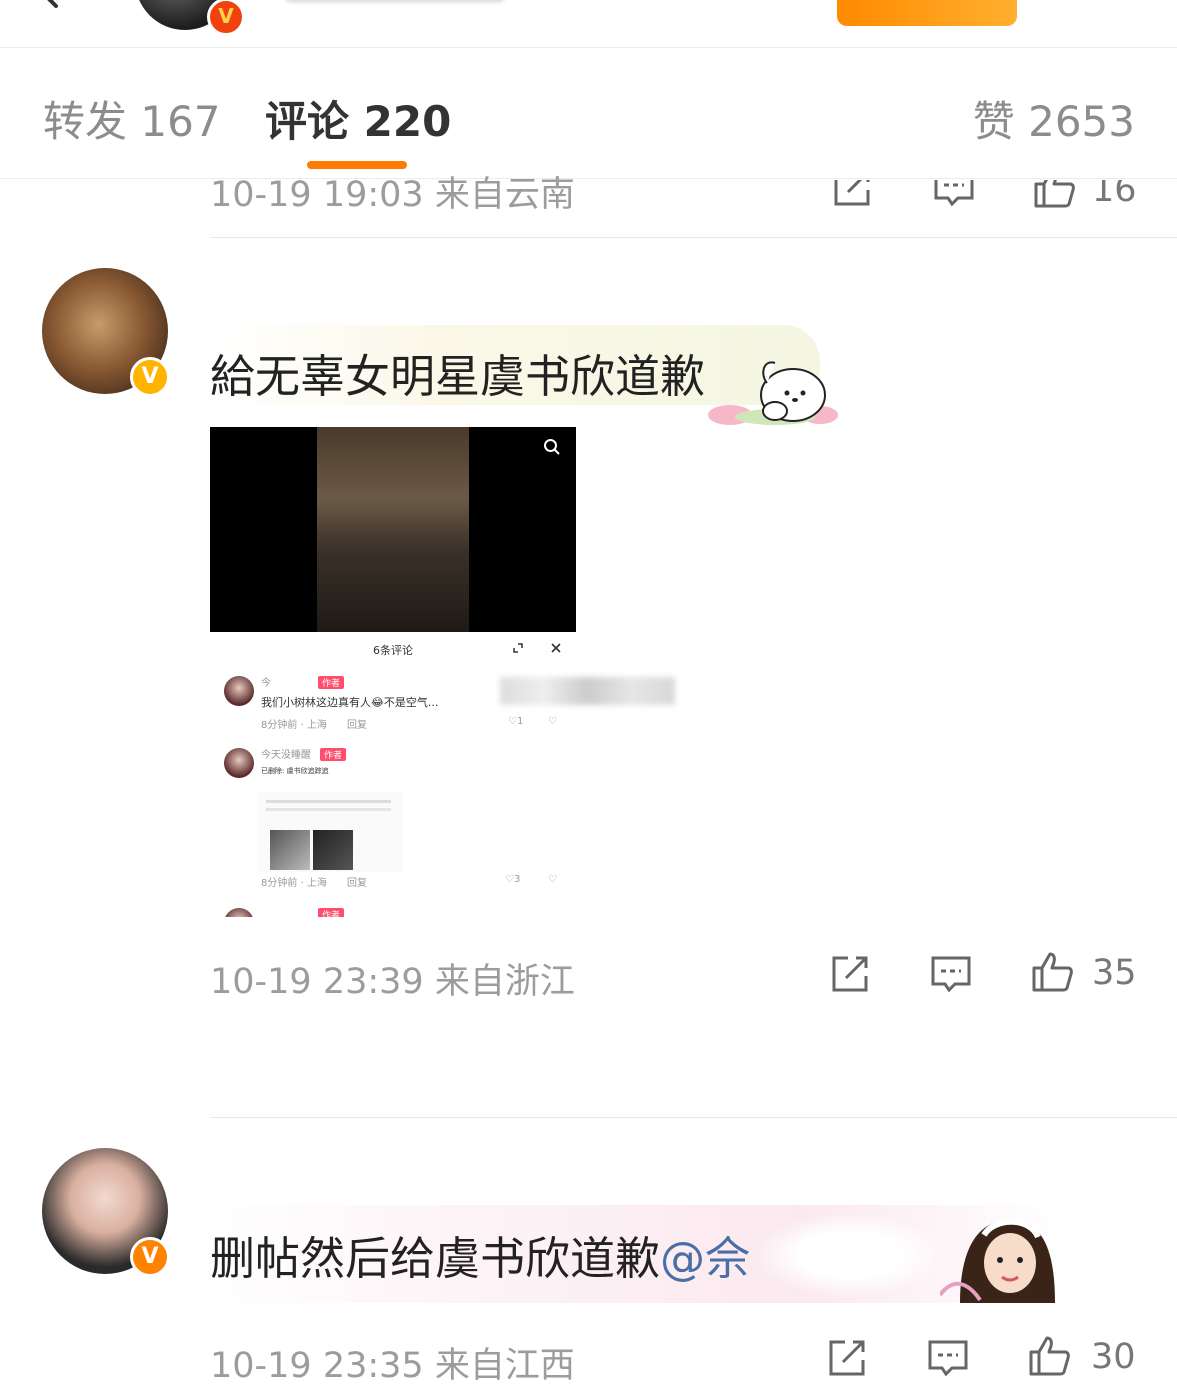 The height and width of the screenshot is (1388, 1177). What do you see at coordinates (295, 771) in the screenshot?
I see `mini-sub-text: 已删除: 虞书欣追踪追` at bounding box center [295, 771].